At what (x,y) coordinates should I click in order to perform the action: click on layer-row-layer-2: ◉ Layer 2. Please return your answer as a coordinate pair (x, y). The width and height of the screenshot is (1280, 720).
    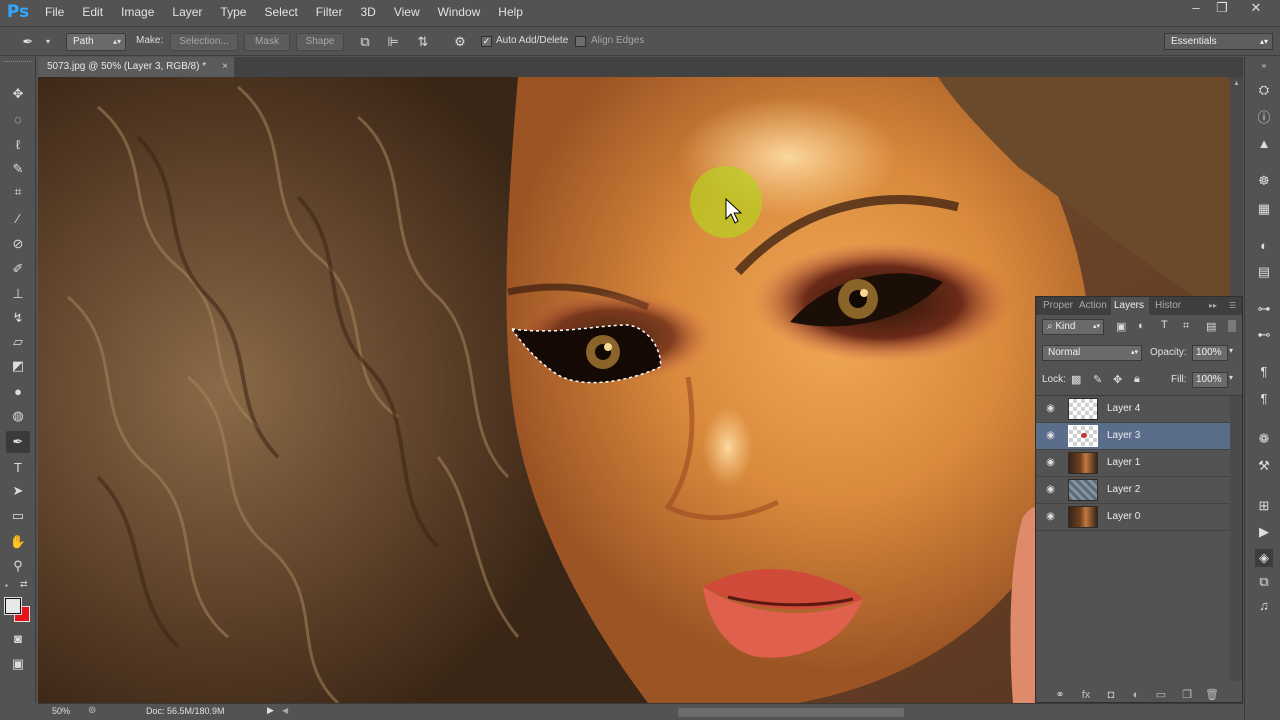
    Looking at the image, I should click on (1133, 490).